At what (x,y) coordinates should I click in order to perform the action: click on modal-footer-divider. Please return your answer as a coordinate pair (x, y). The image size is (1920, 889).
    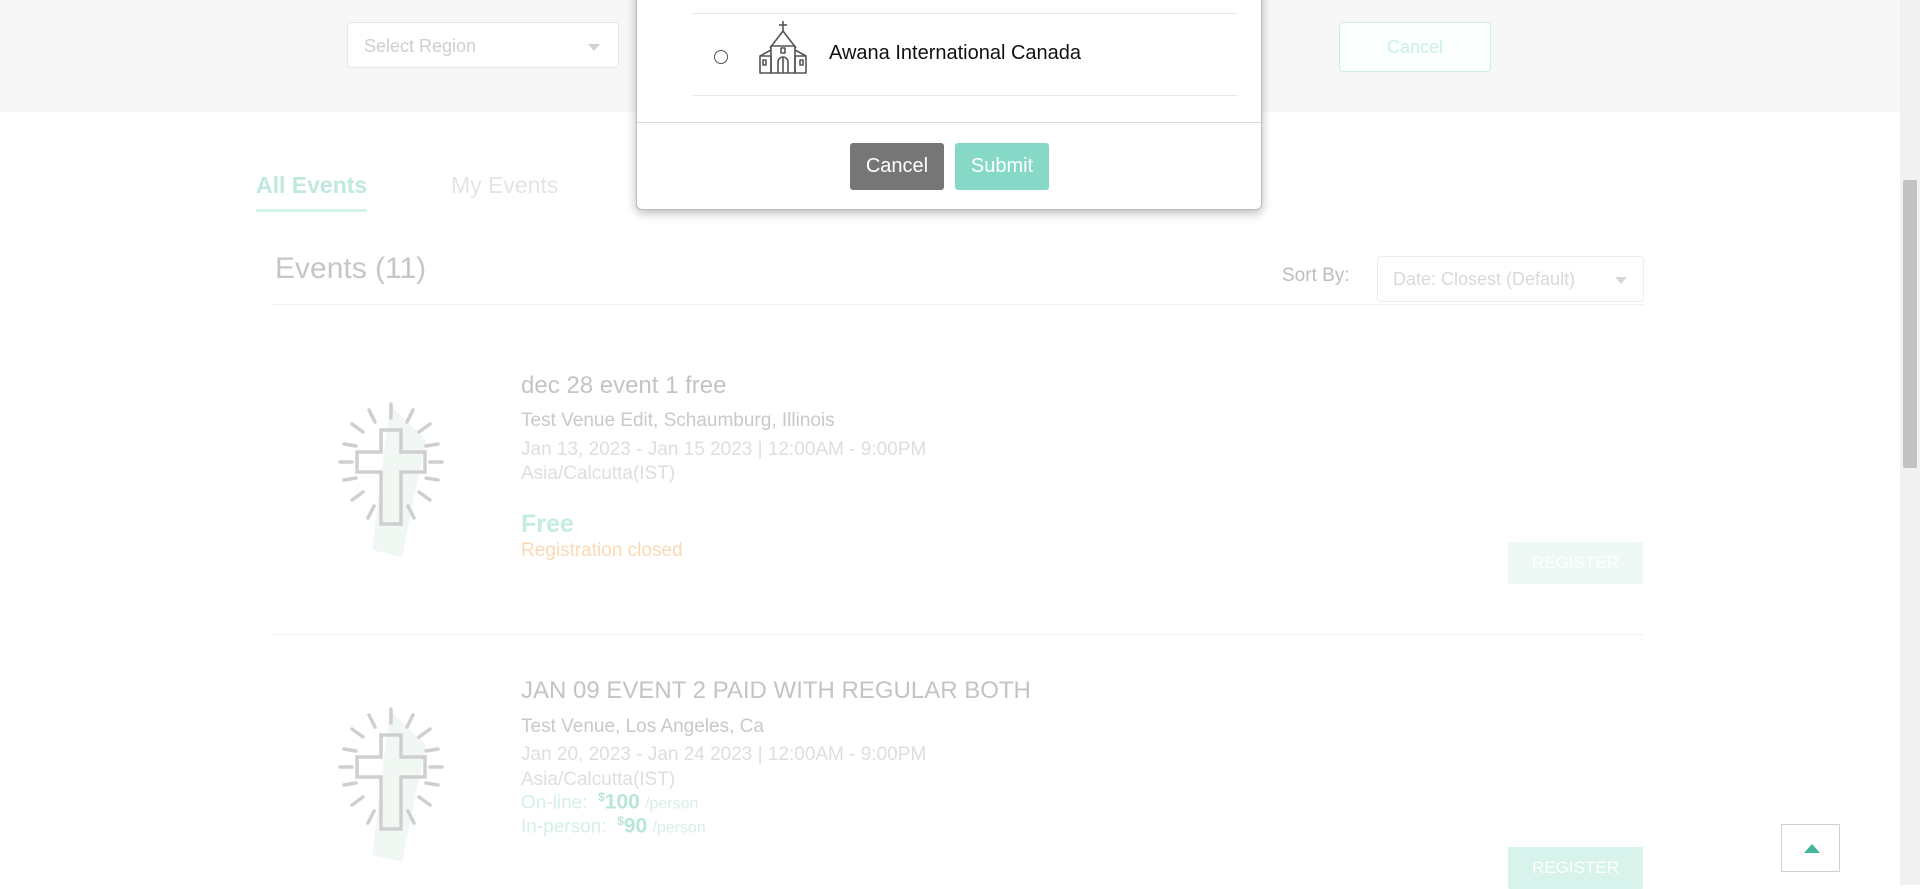
    Looking at the image, I should click on (949, 122).